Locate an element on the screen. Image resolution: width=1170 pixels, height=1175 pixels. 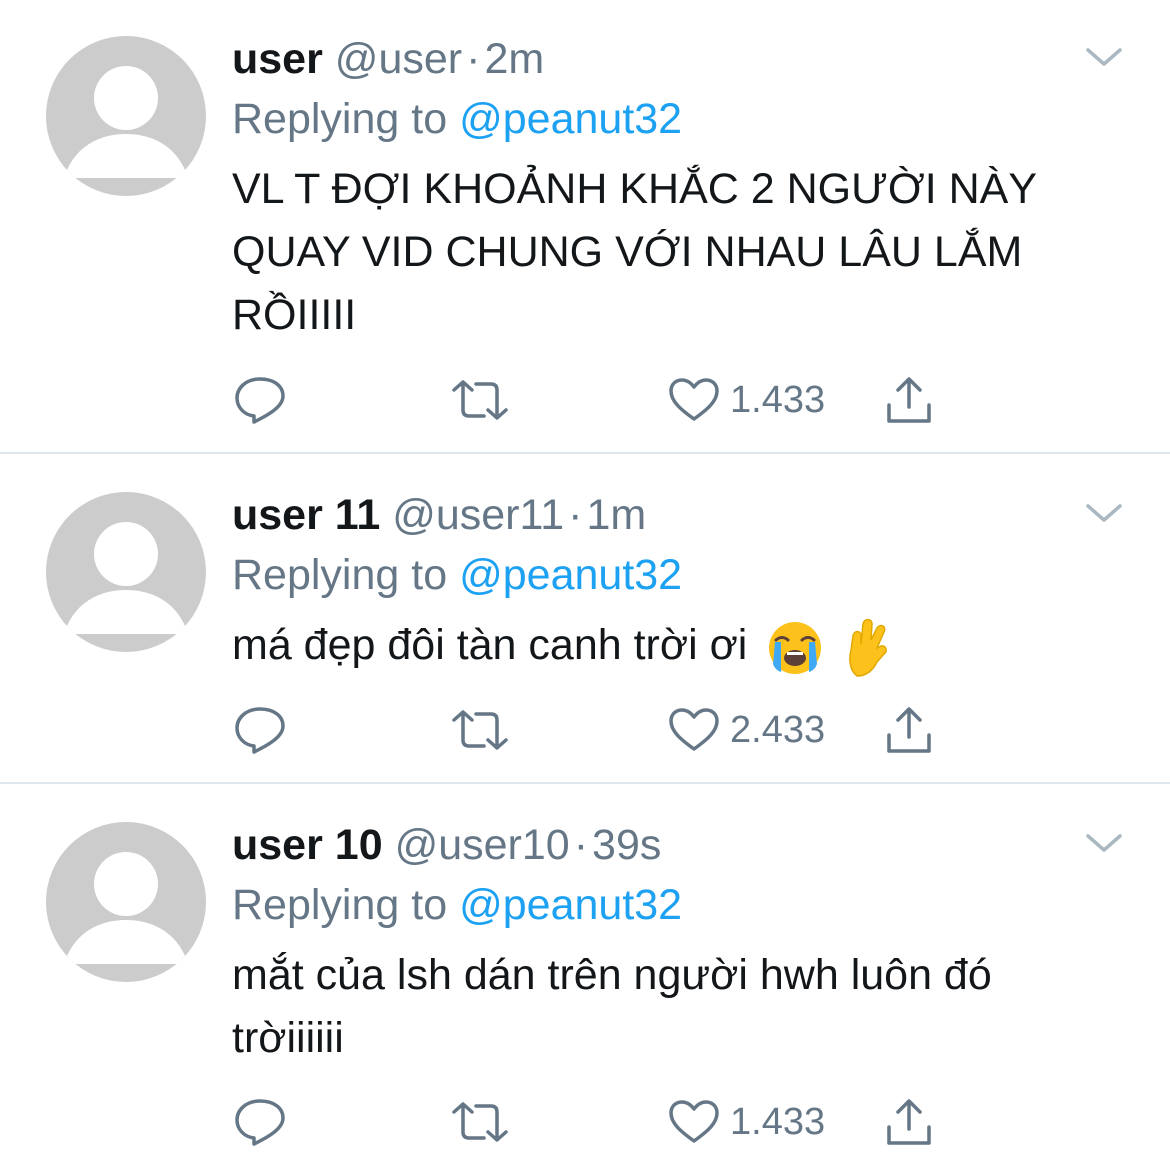
tweet-text-container: má đẹp đôi tàn canh trời ơi is located at coordinates (672, 646).